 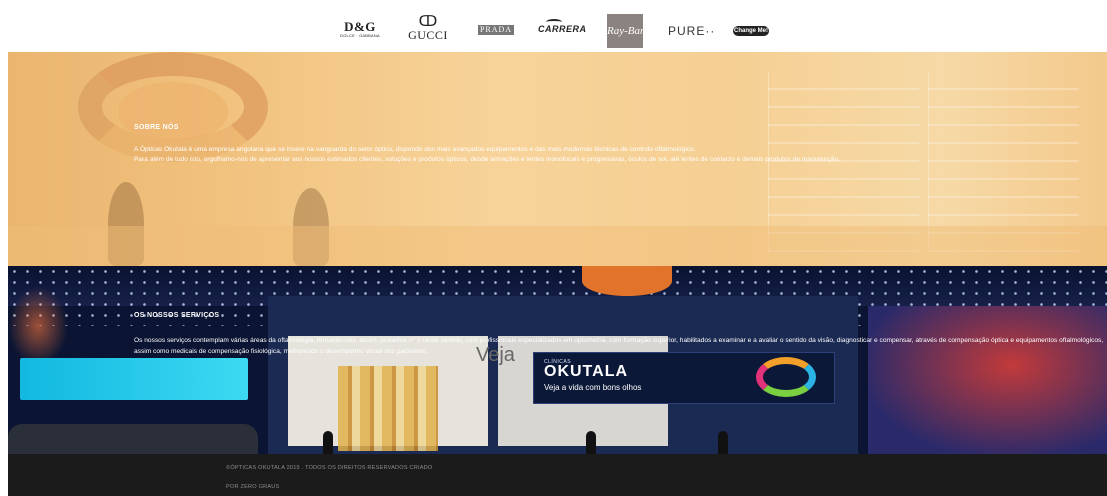 What do you see at coordinates (133, 439) in the screenshot?
I see `background-car` at bounding box center [133, 439].